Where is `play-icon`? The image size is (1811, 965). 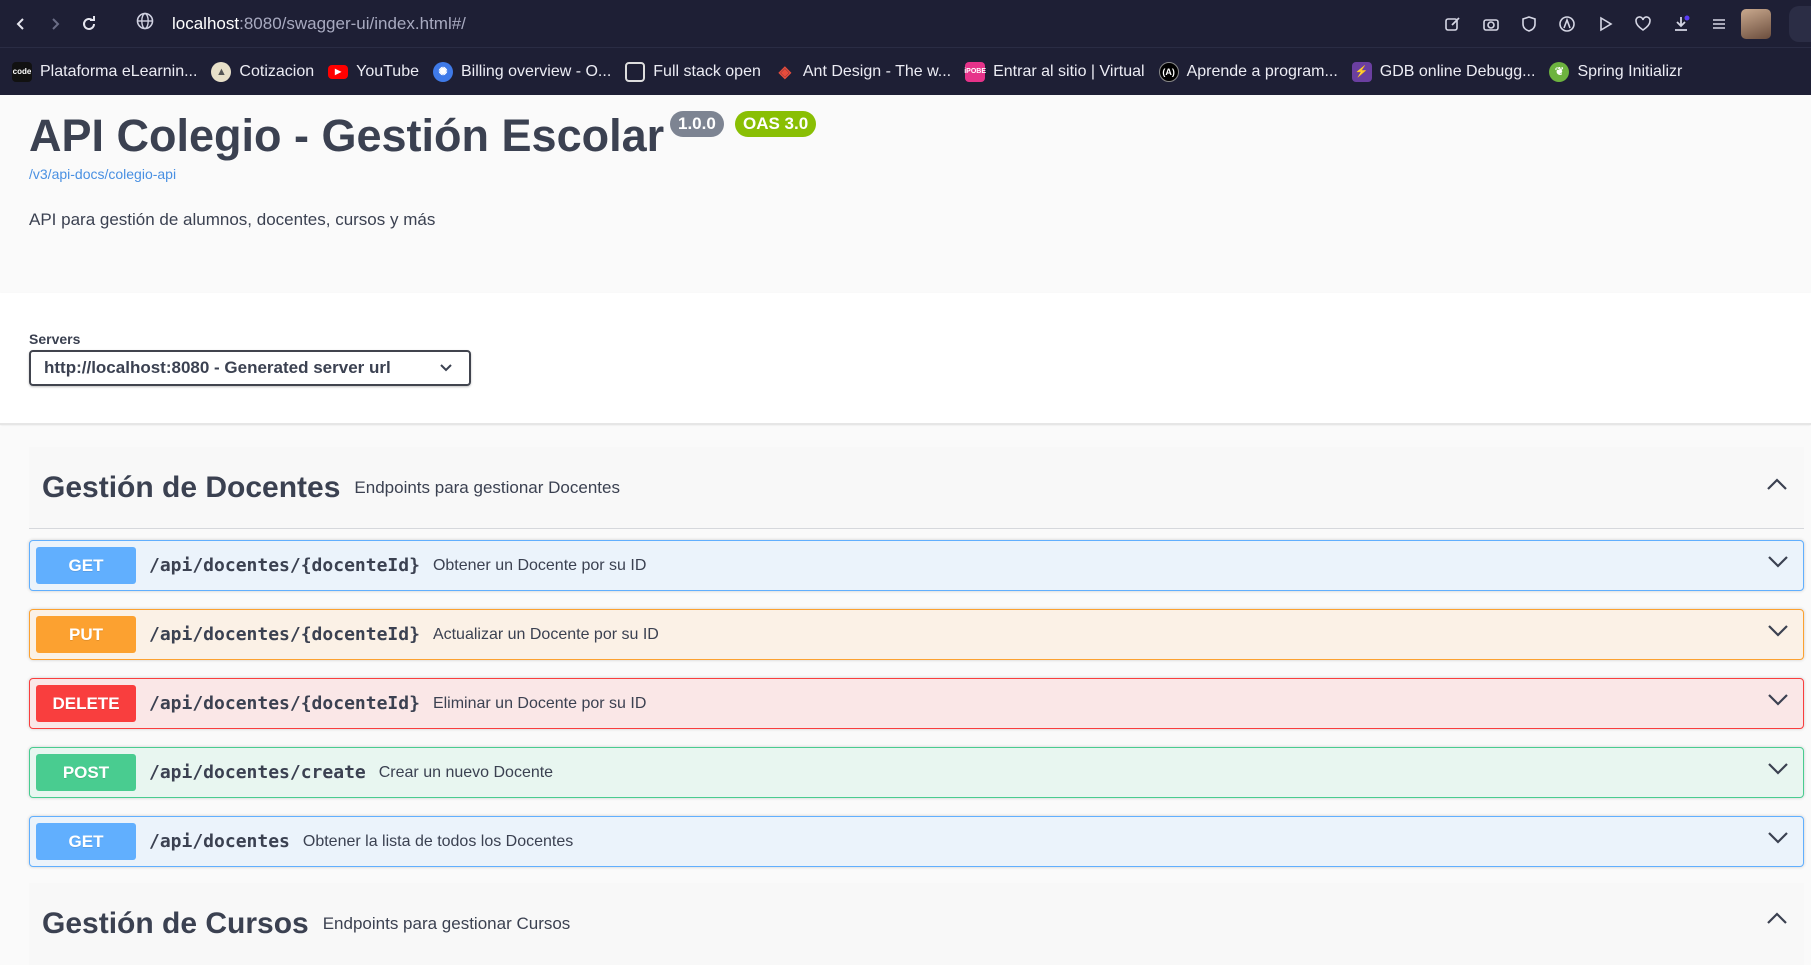 play-icon is located at coordinates (1605, 24).